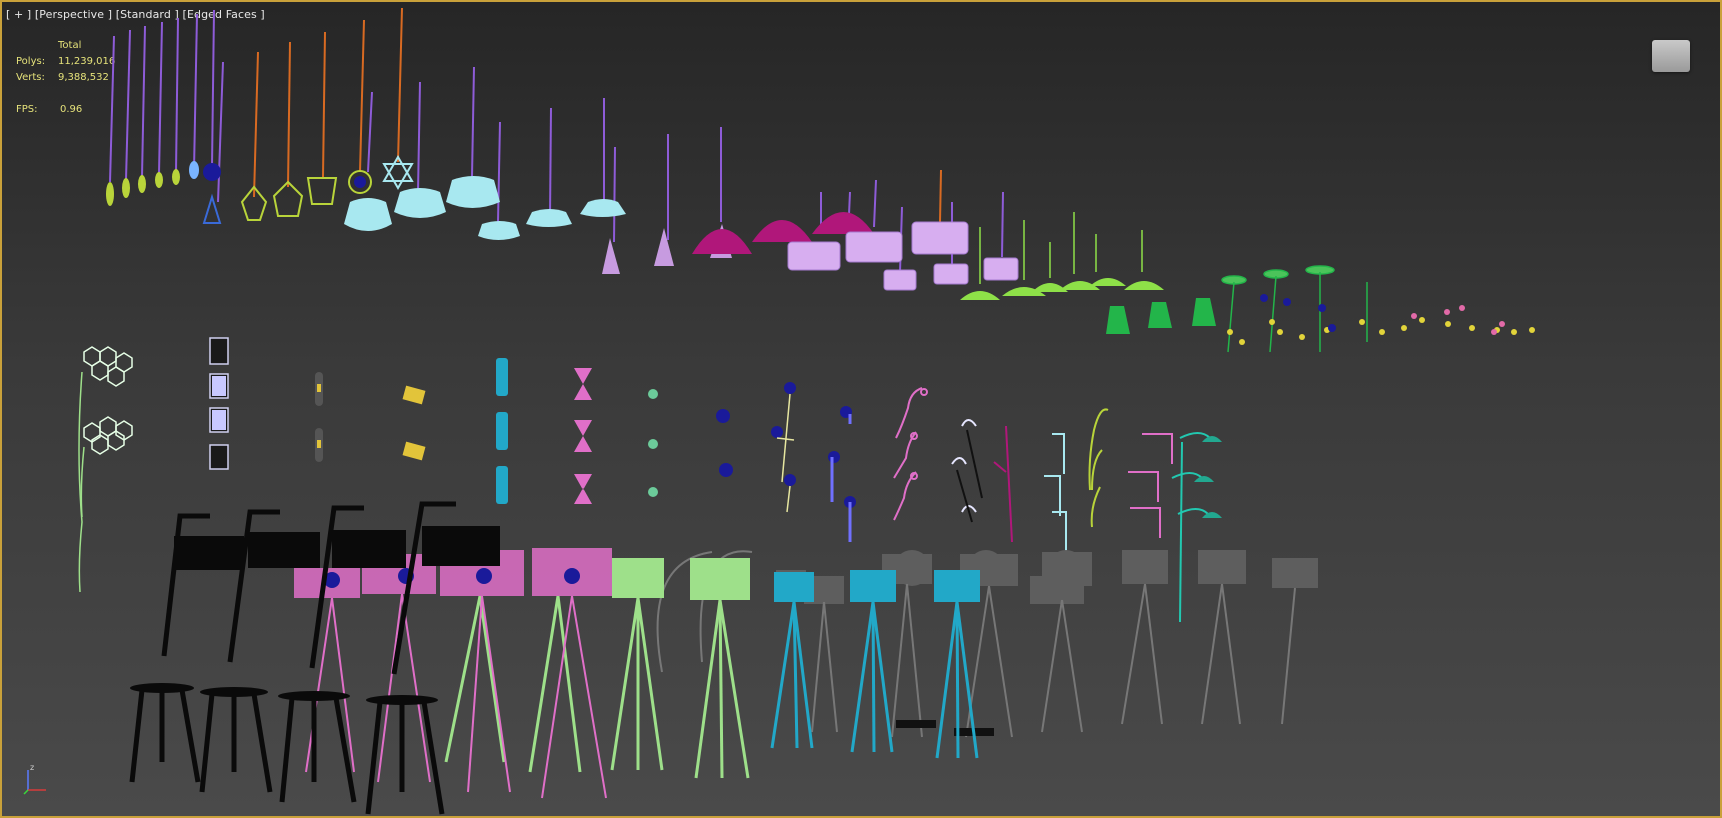  What do you see at coordinates (37, 780) in the screenshot?
I see `axis-tripod-icon: z` at bounding box center [37, 780].